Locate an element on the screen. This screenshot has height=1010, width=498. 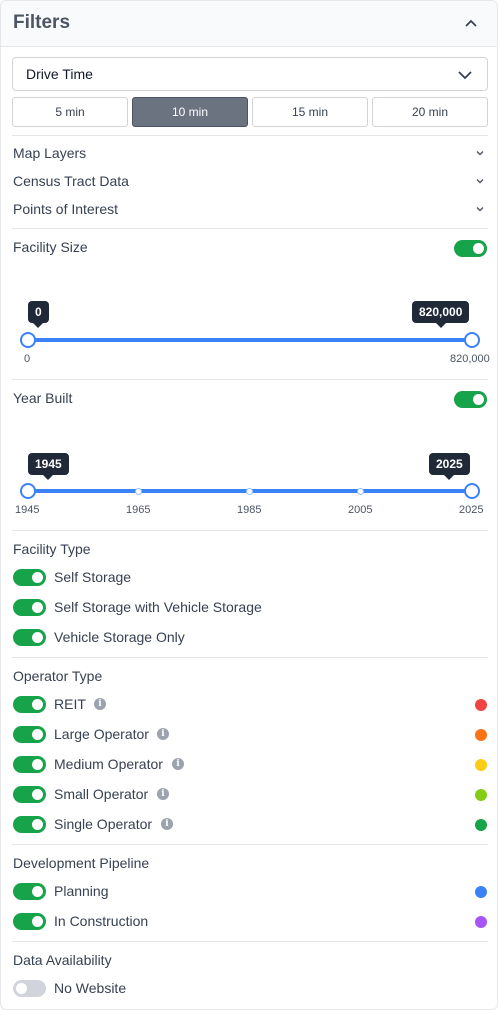
facility-size-axis-max: 820,000 is located at coordinates (470, 359).